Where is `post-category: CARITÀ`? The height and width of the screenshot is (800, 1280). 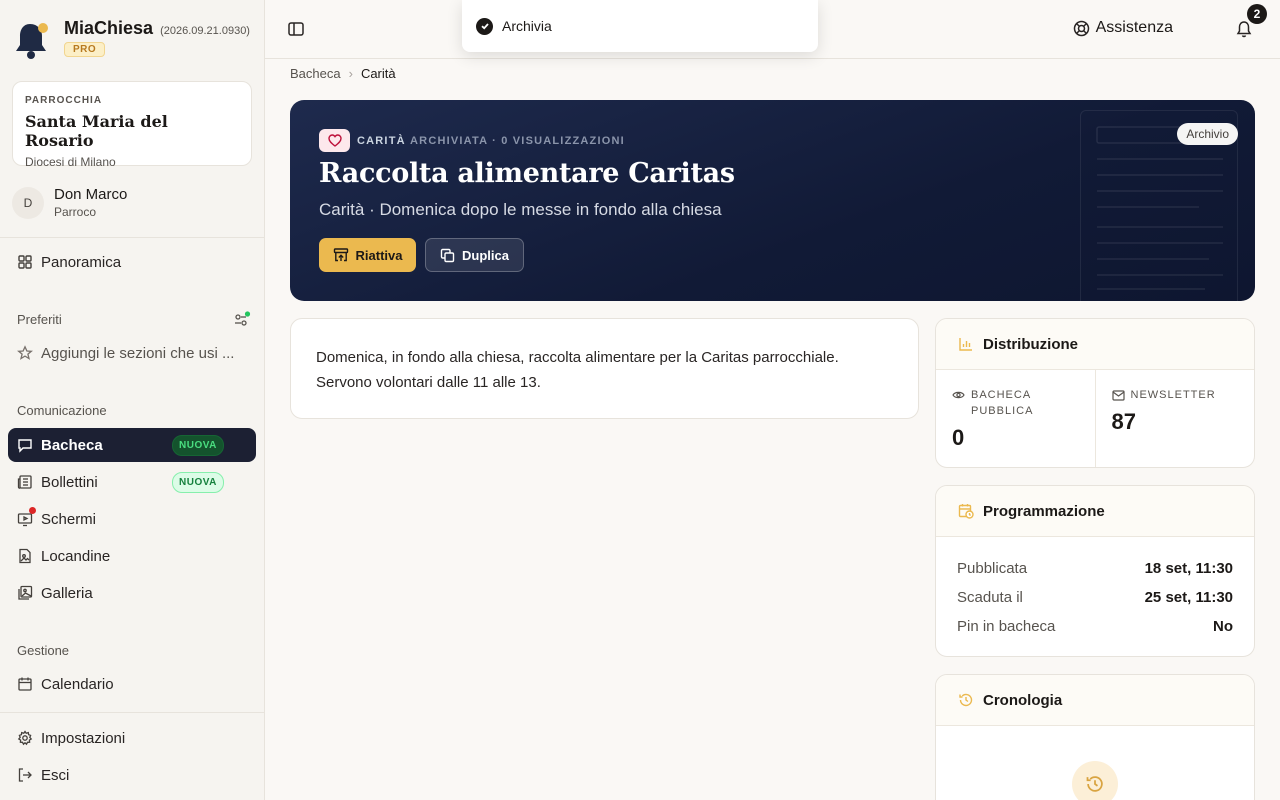
post-category: CARITÀ is located at coordinates (381, 140).